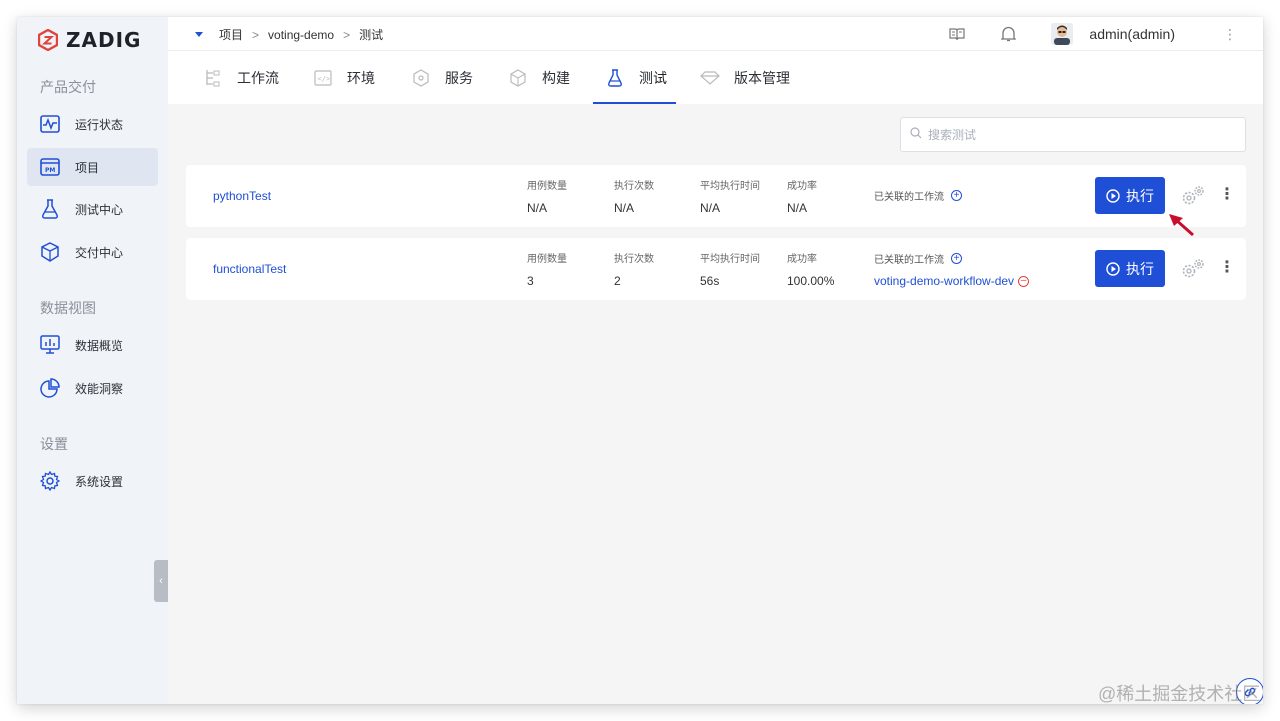  What do you see at coordinates (634, 103) in the screenshot?
I see `active-tab-indicator` at bounding box center [634, 103].